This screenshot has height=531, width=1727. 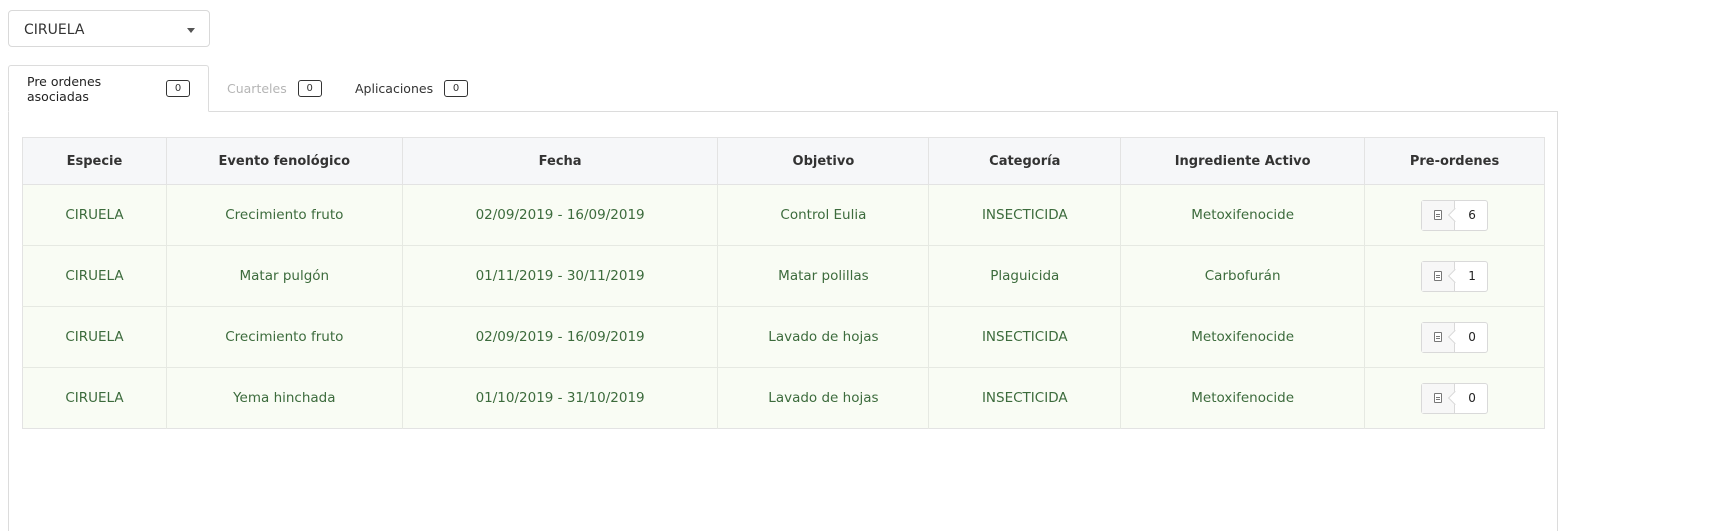 What do you see at coordinates (823, 215) in the screenshot?
I see `cell-objetivo: Control Eulia` at bounding box center [823, 215].